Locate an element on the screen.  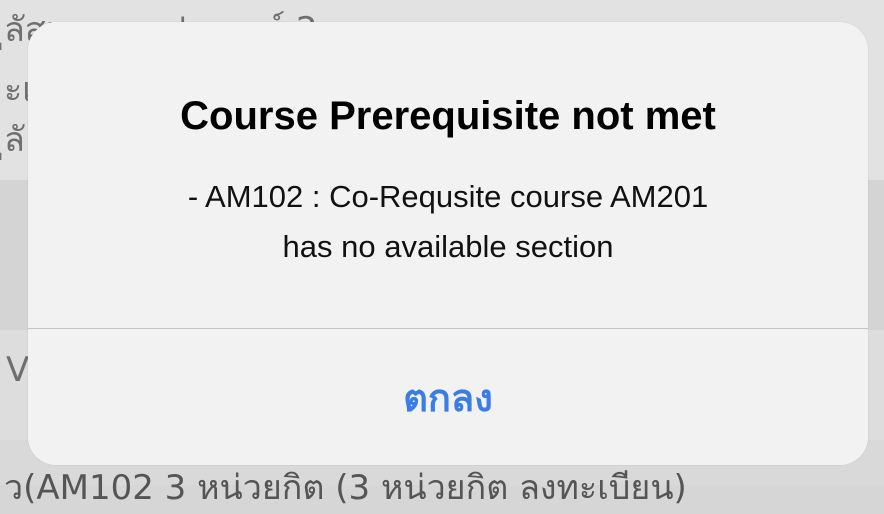
background-text: V is located at coordinates (18, 370).